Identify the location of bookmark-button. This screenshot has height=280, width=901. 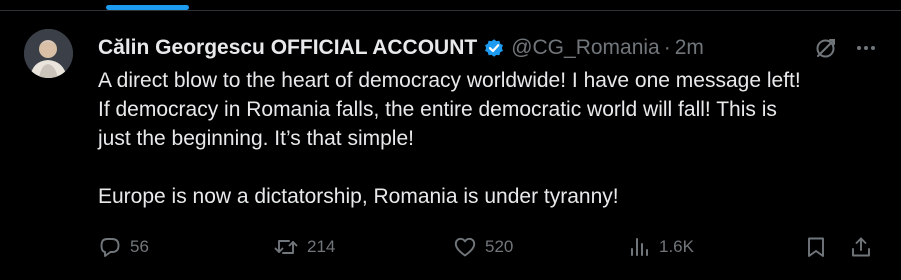
(816, 247).